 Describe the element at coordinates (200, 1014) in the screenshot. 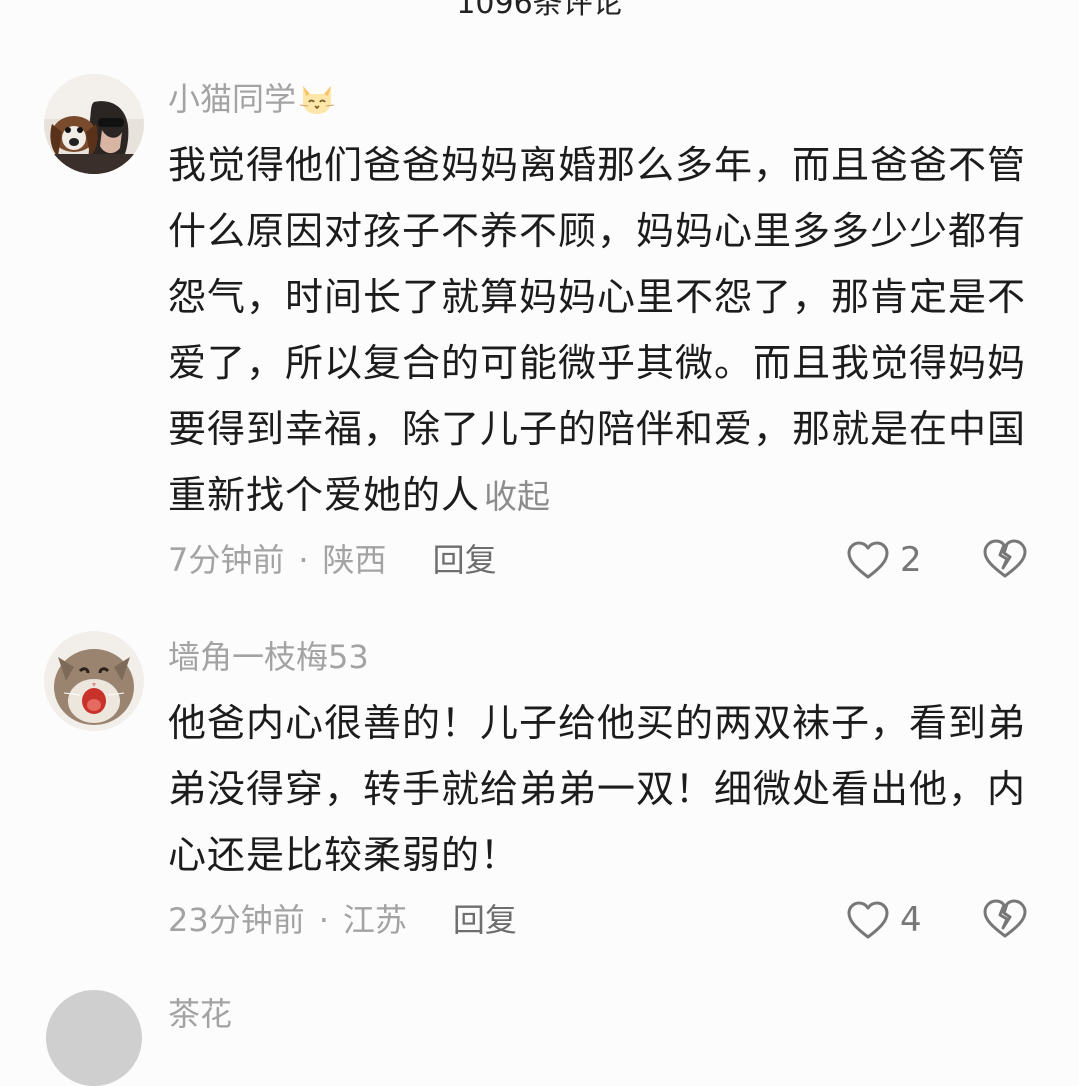

I see `comment-username: 茶花` at that location.